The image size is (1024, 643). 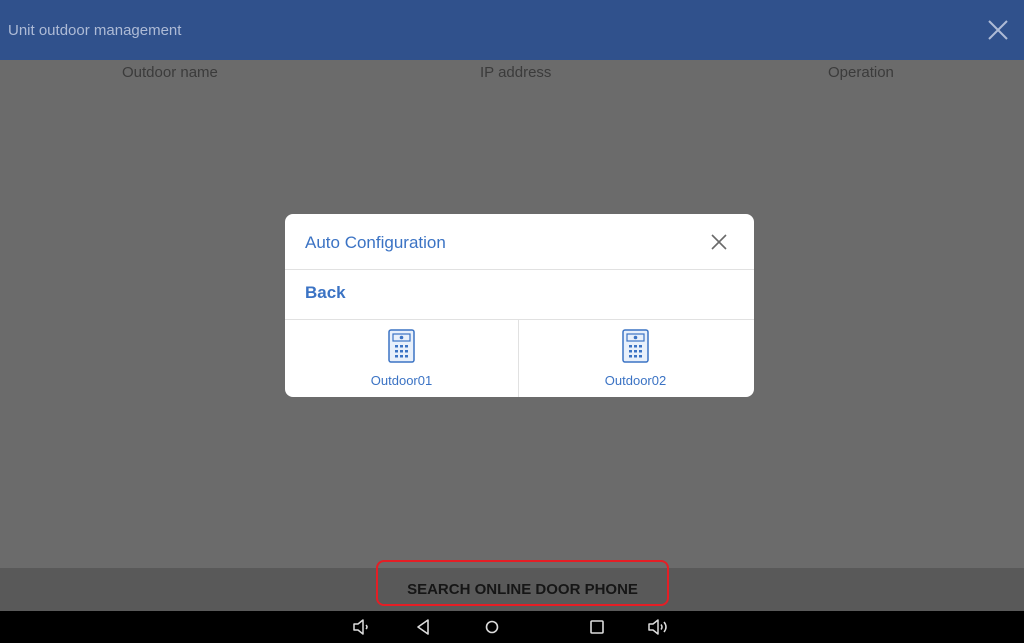 I want to click on column-header-outdoor-name: Outdoor name, so click(x=170, y=72).